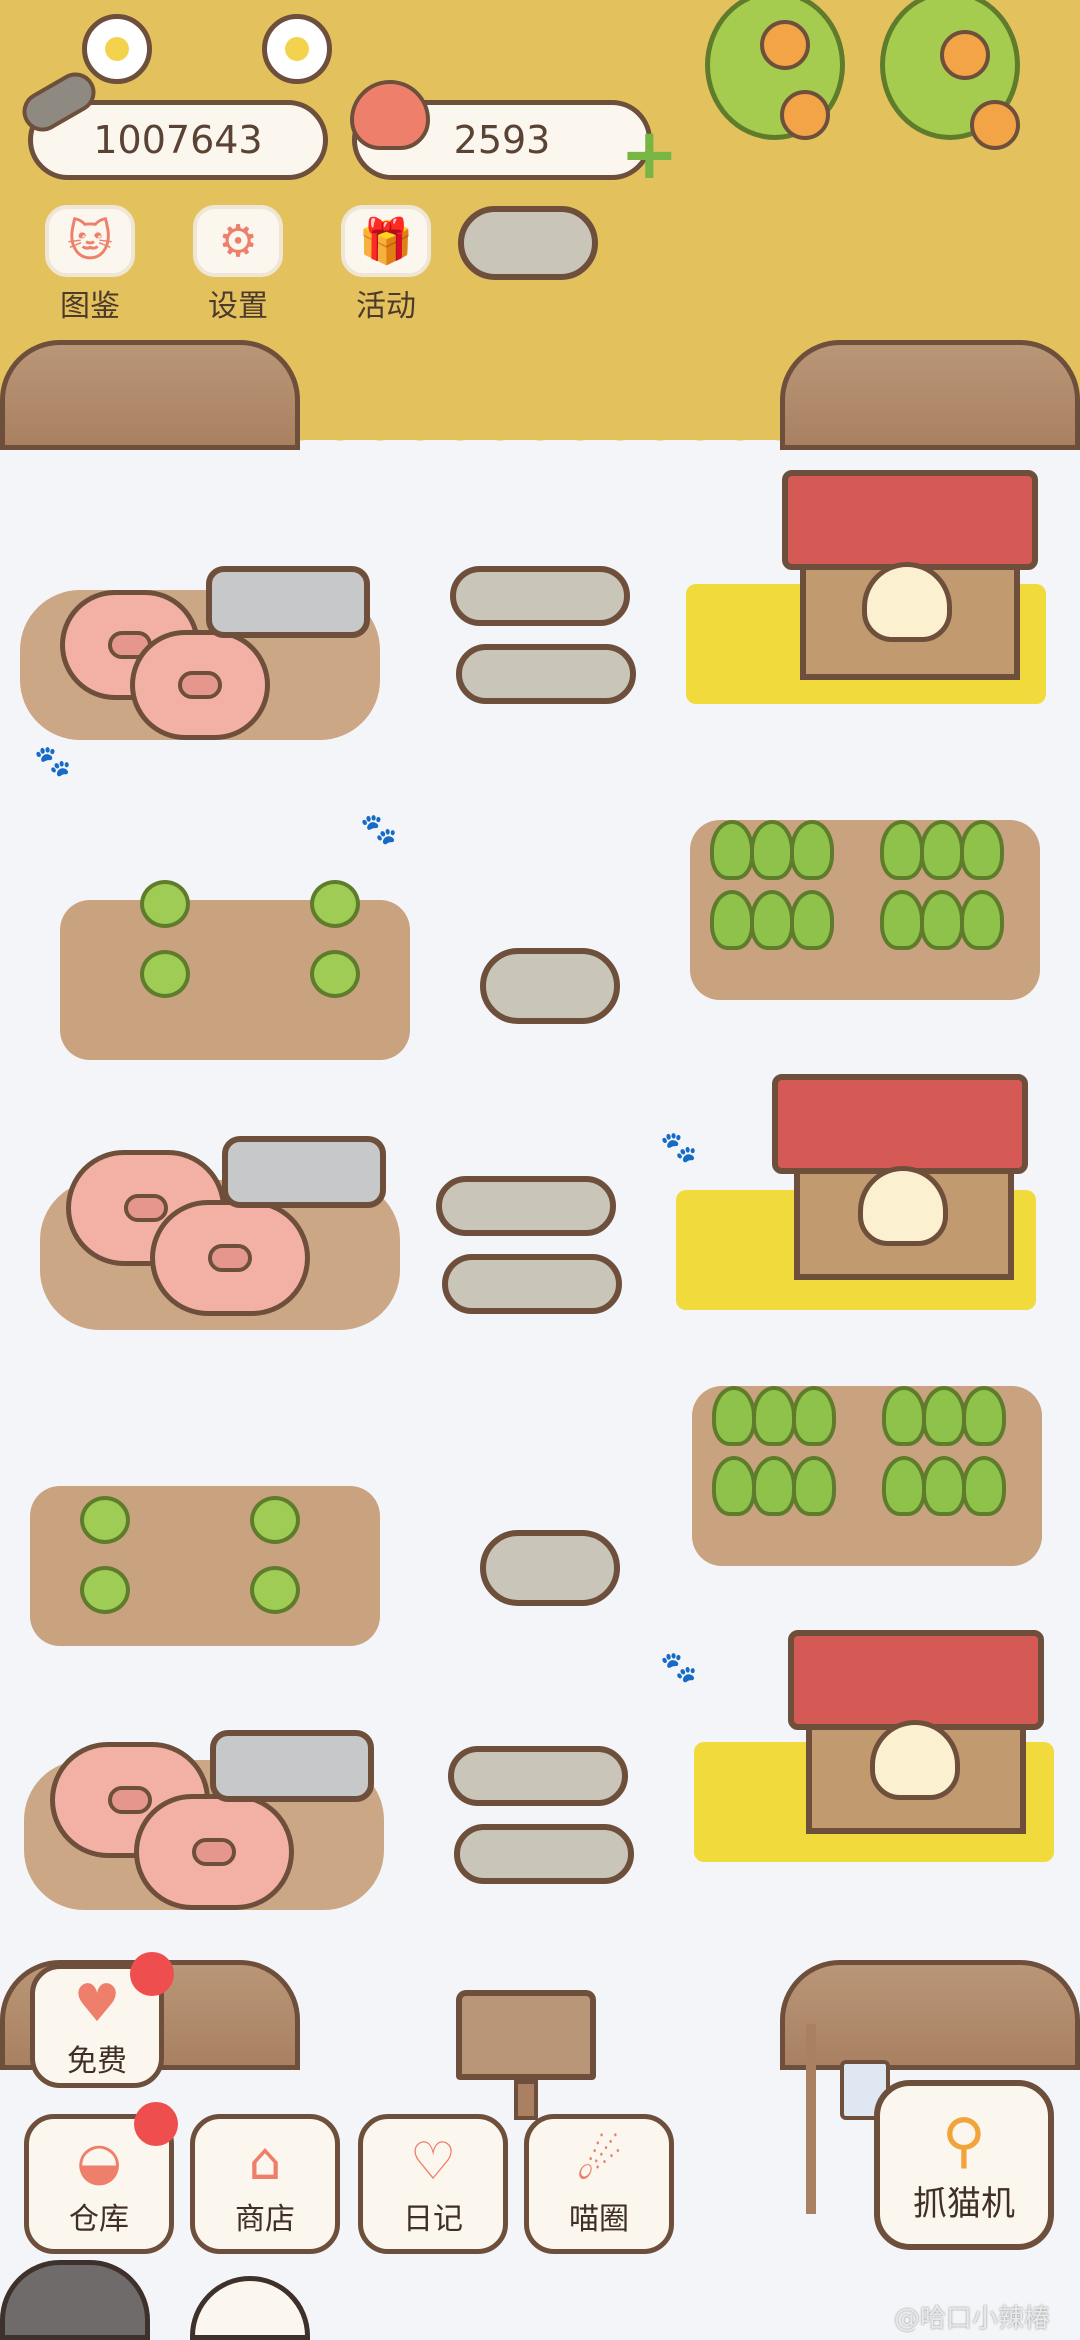 The width and height of the screenshot is (1080, 2340). Describe the element at coordinates (178, 140) in the screenshot. I see `coin-value: 1007643` at that location.